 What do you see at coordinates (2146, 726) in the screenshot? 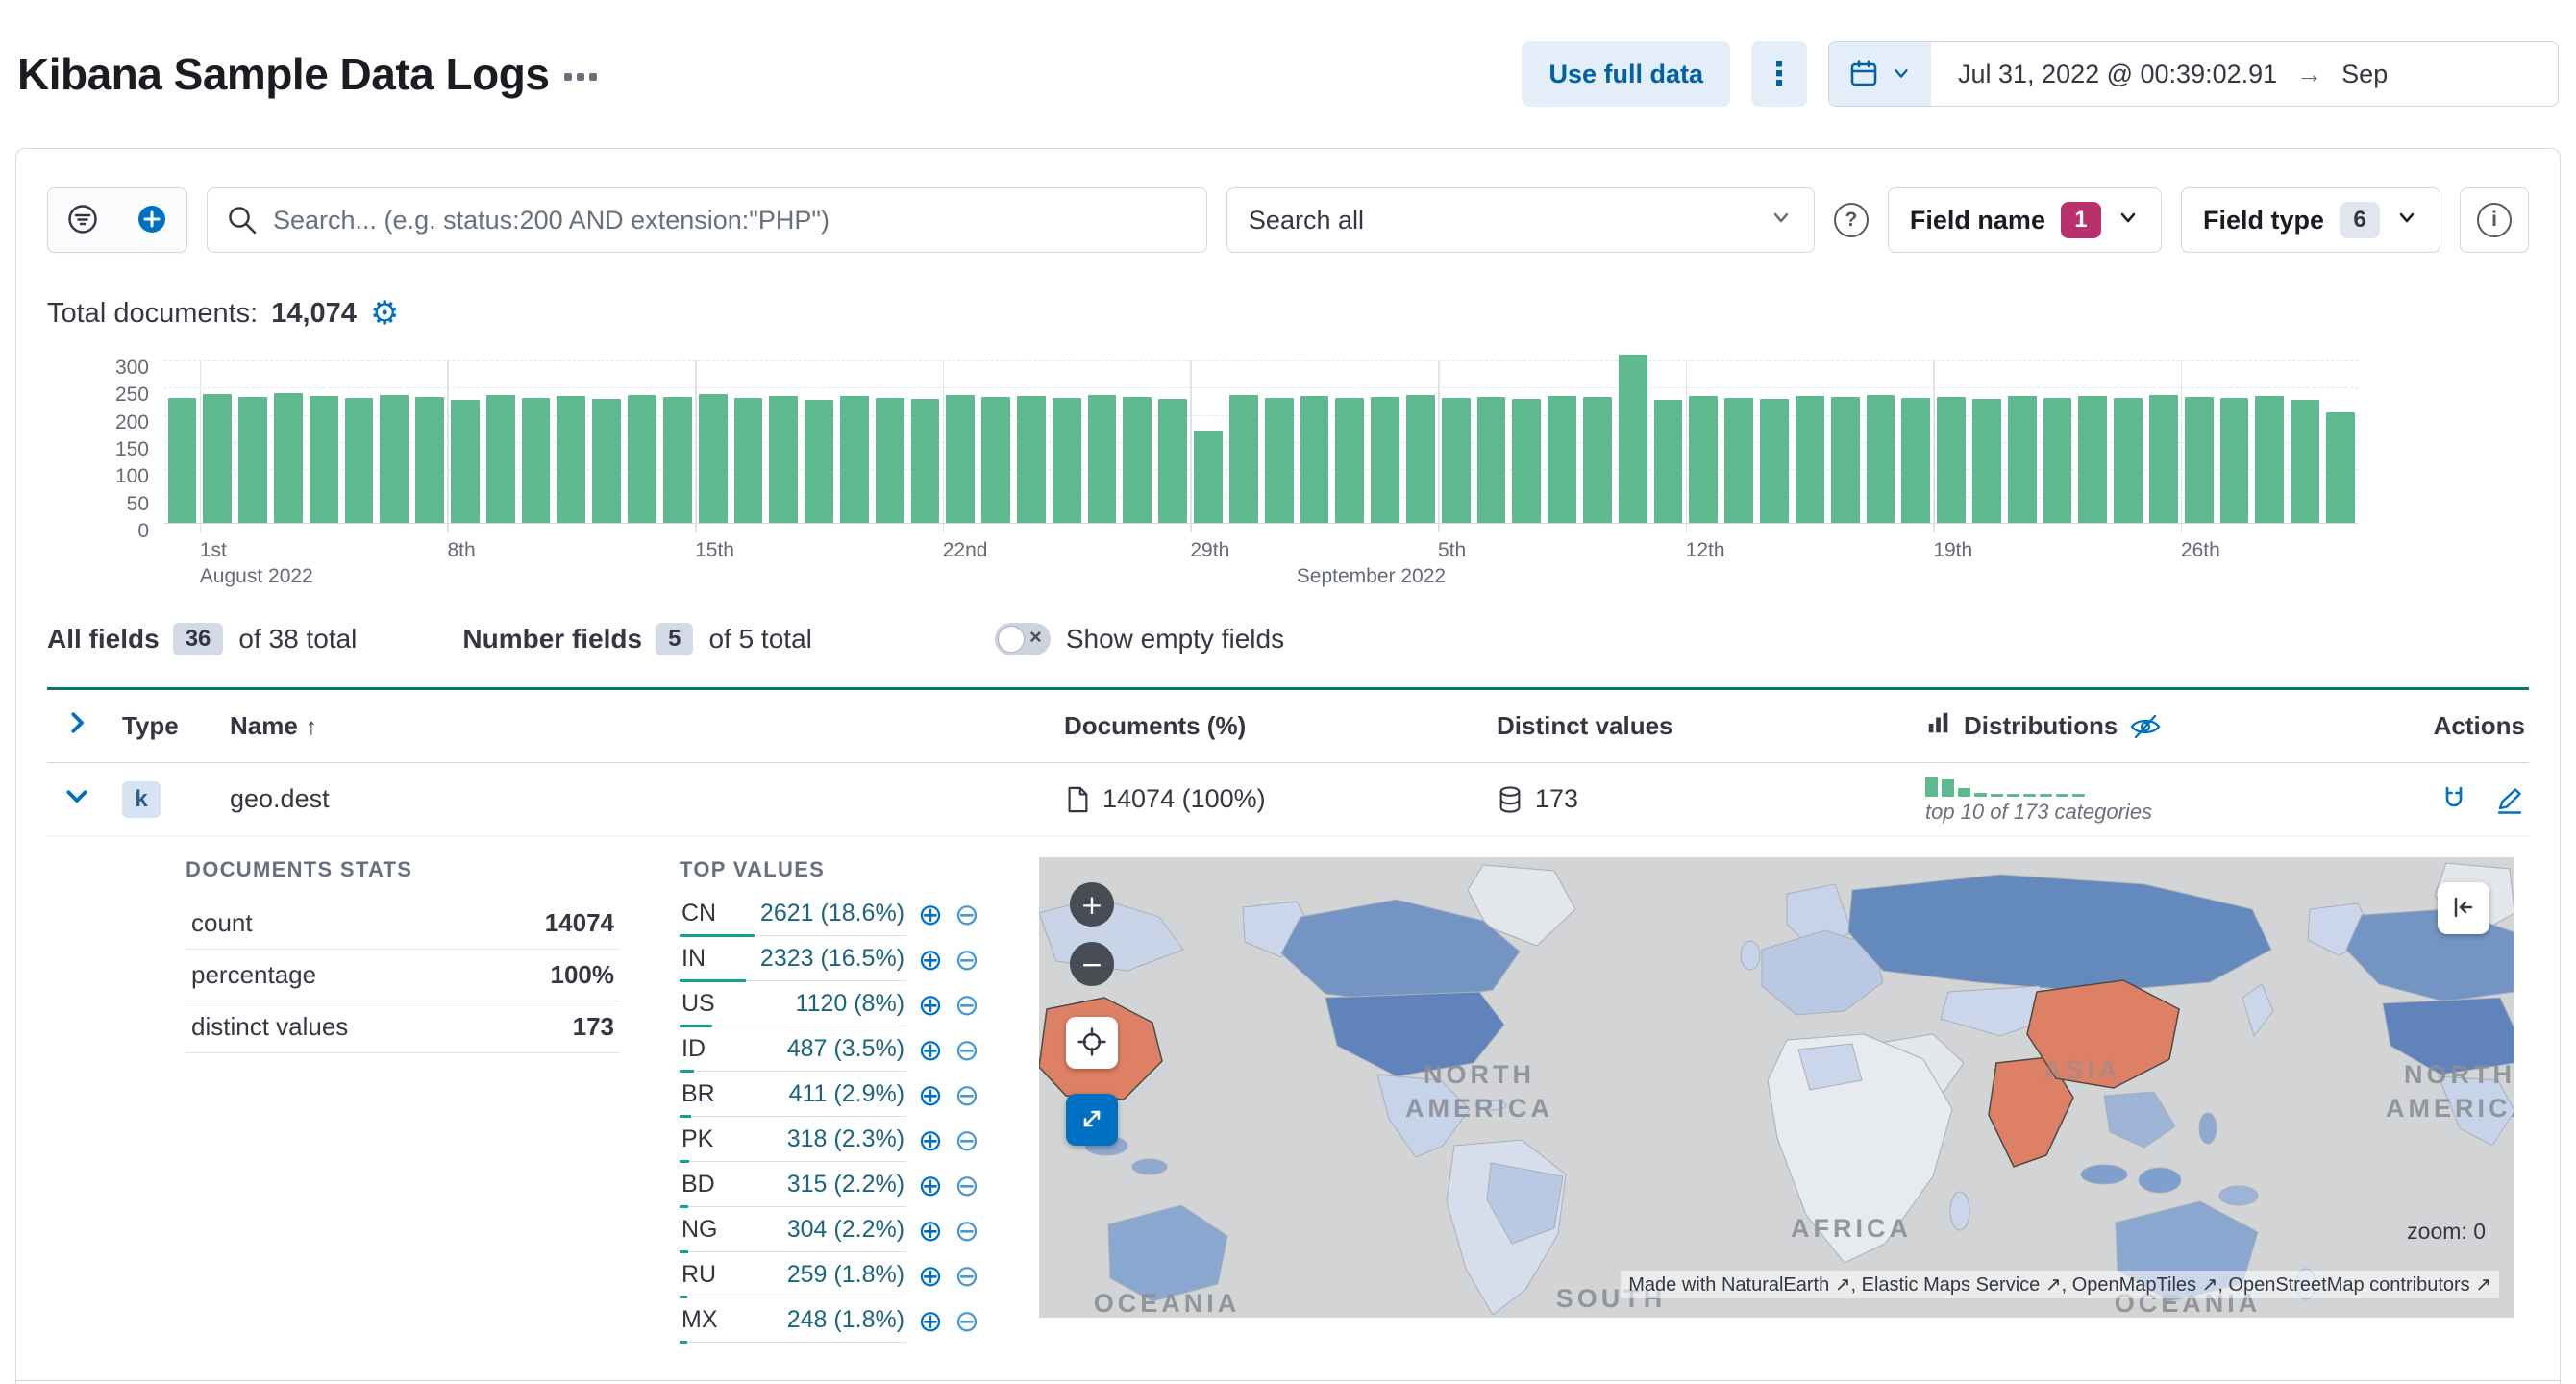
I see `eye-slash-icon` at bounding box center [2146, 726].